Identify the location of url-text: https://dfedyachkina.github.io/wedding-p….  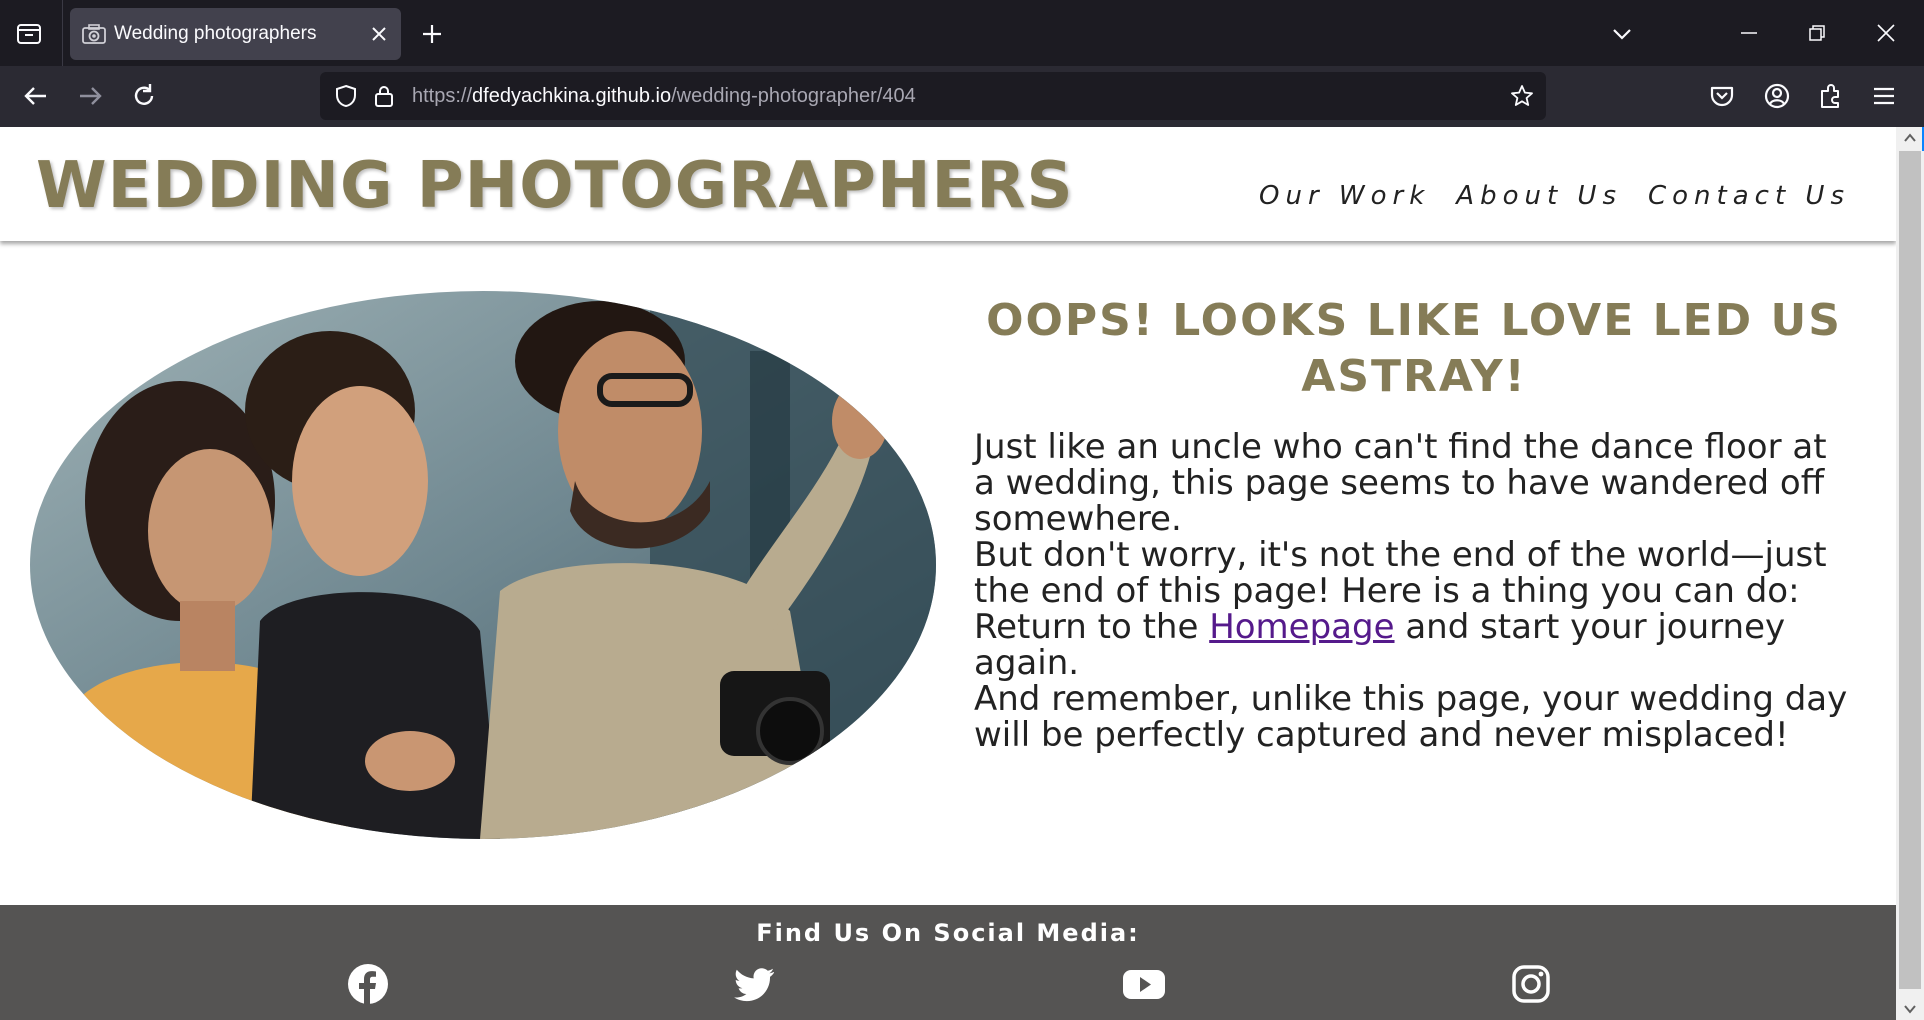
(664, 96).